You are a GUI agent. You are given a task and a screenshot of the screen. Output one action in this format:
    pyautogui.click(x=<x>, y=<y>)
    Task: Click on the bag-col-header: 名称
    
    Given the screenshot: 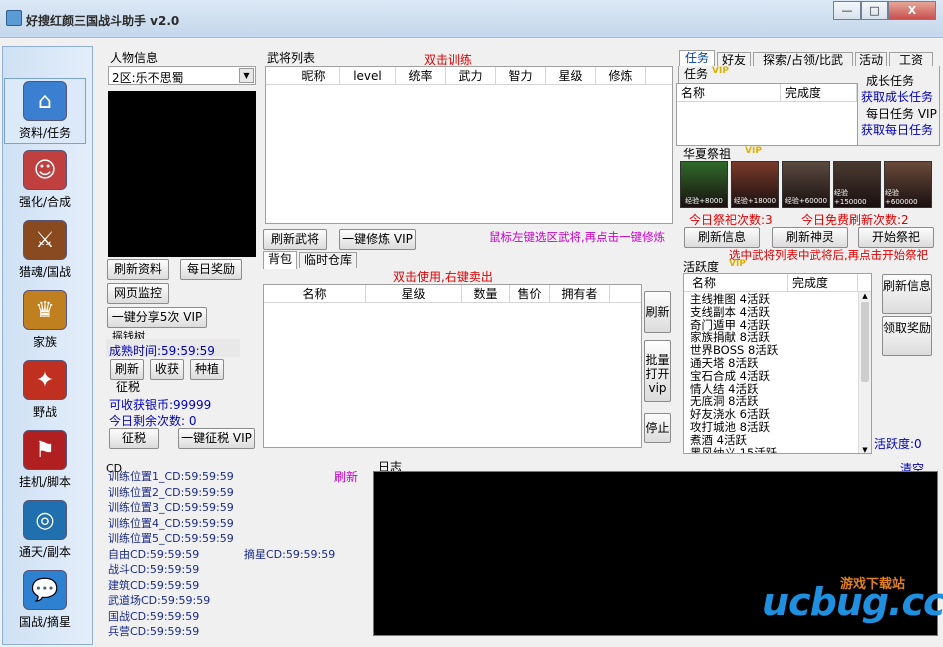 What is the action you would take?
    pyautogui.click(x=315, y=293)
    